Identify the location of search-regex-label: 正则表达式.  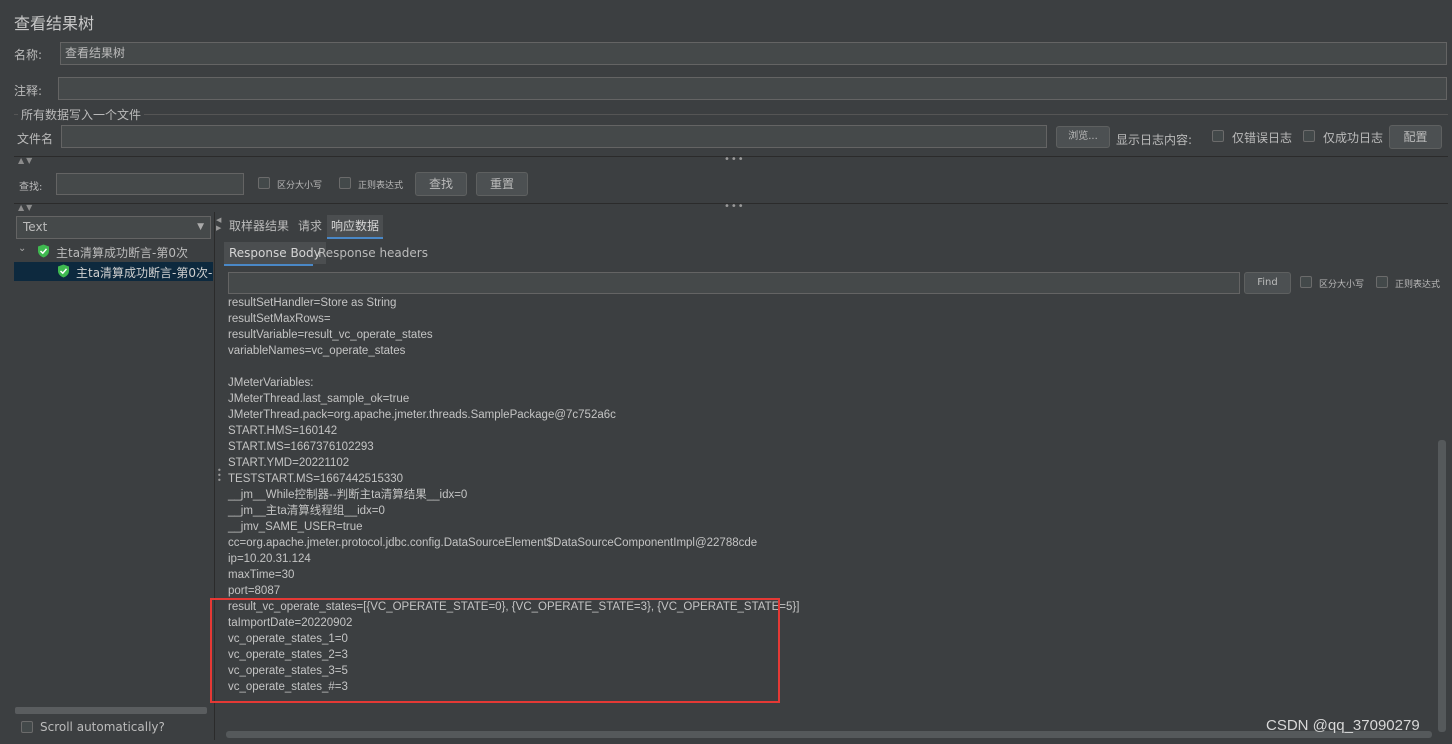
(381, 186).